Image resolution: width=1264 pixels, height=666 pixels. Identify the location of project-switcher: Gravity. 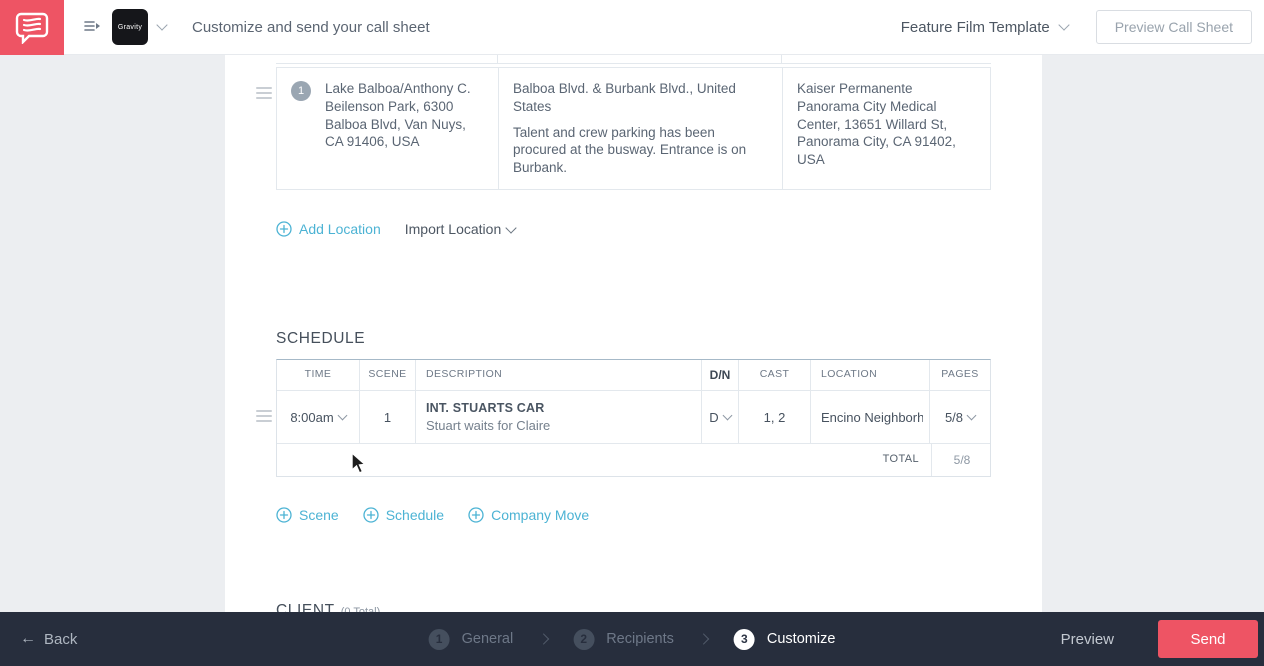
(126, 27).